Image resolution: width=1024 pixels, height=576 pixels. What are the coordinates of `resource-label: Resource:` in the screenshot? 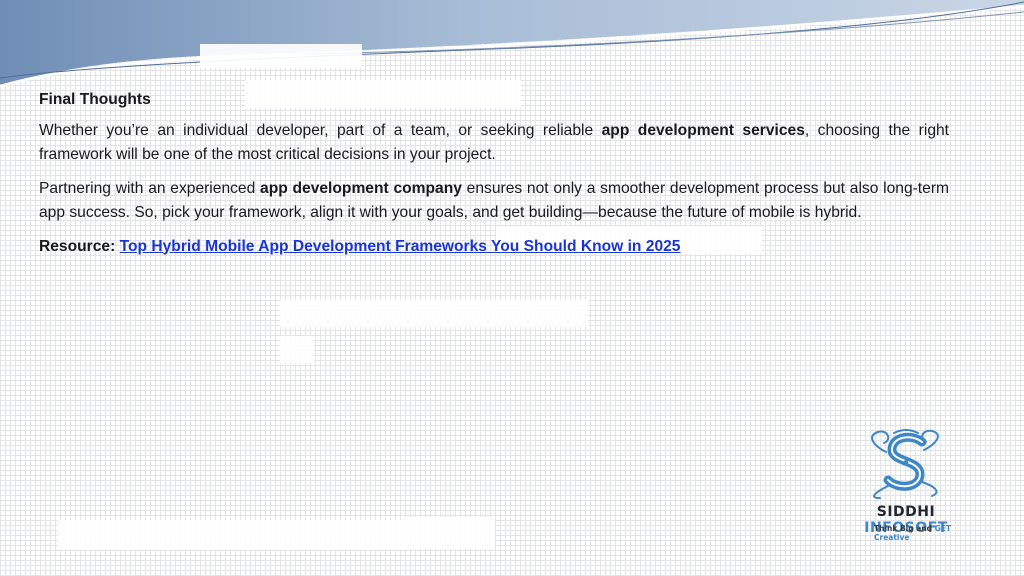 It's located at (77, 246).